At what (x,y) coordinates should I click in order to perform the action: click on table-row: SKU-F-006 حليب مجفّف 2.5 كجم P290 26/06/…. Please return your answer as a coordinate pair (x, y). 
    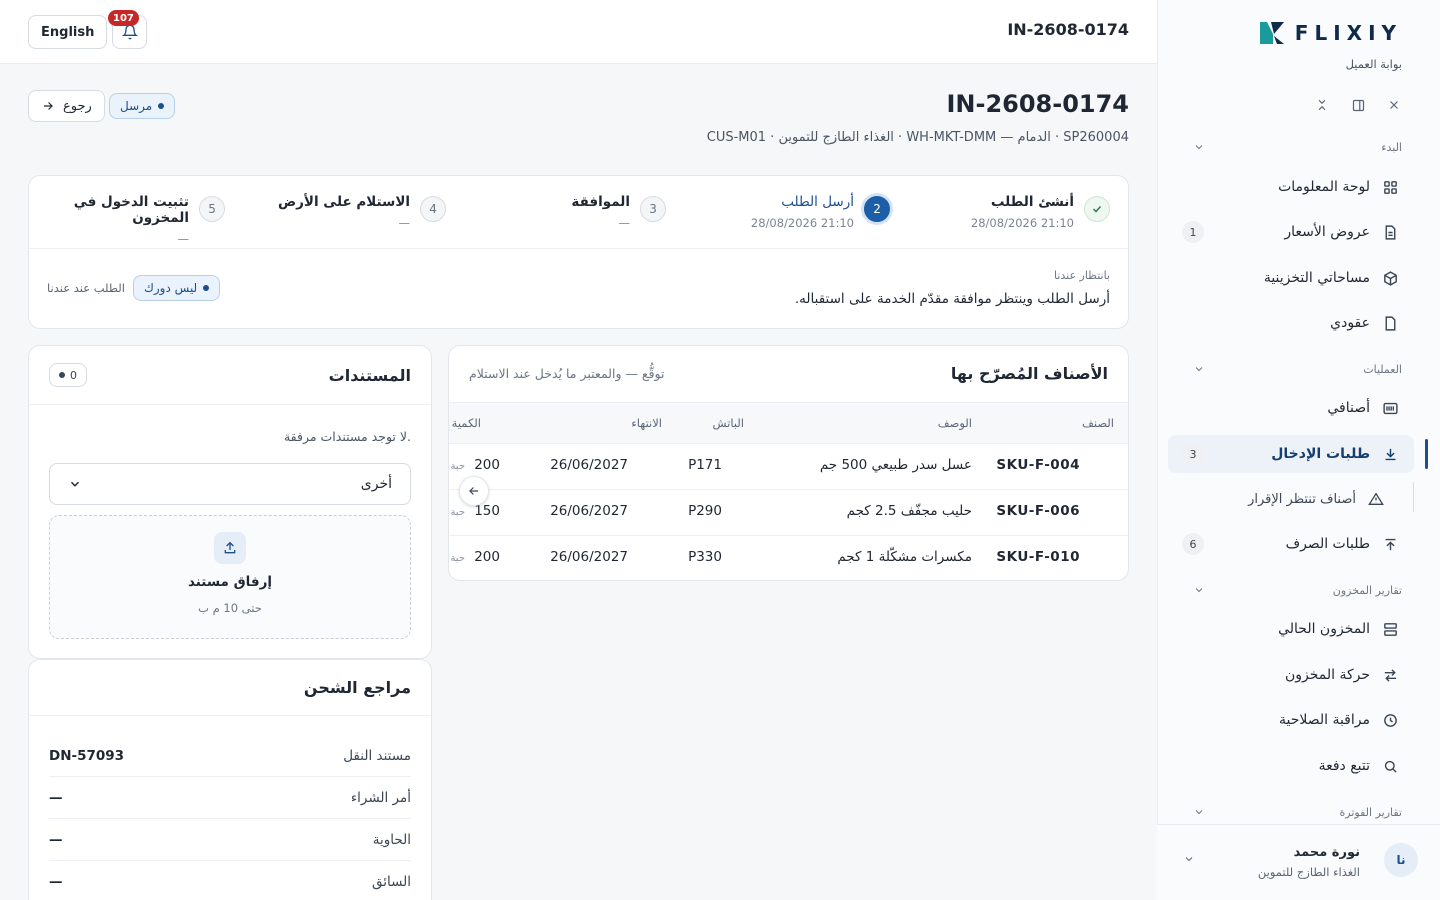
    Looking at the image, I should click on (788, 513).